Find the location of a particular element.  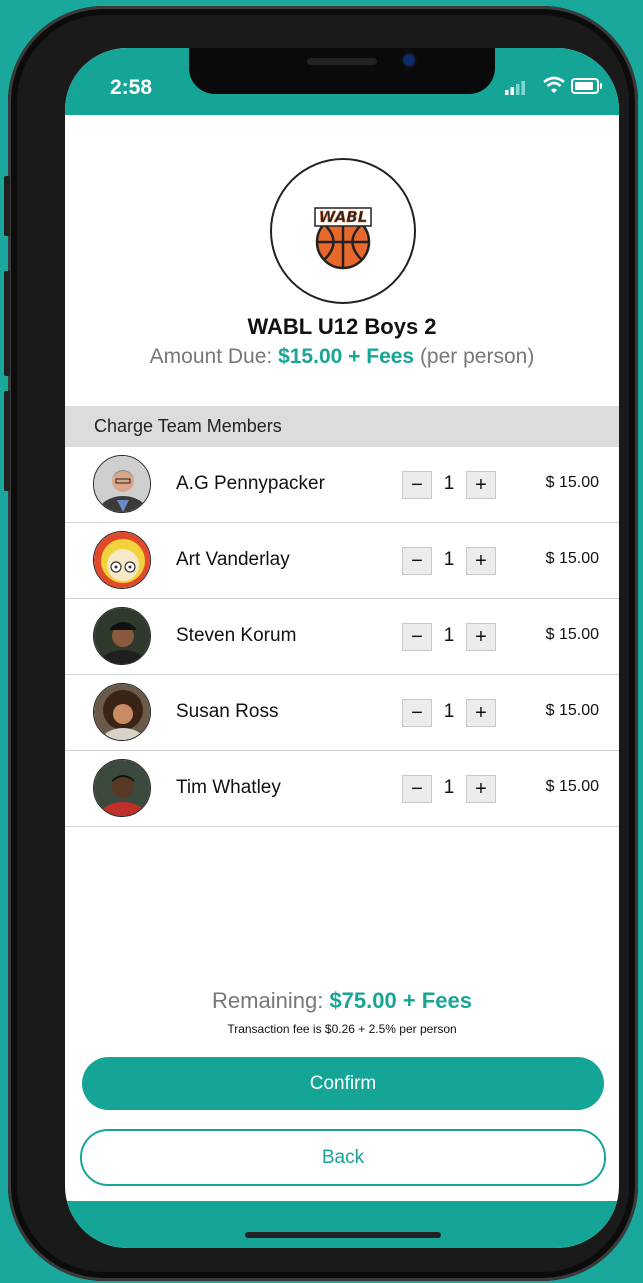

mute-switch is located at coordinates (7, 206).